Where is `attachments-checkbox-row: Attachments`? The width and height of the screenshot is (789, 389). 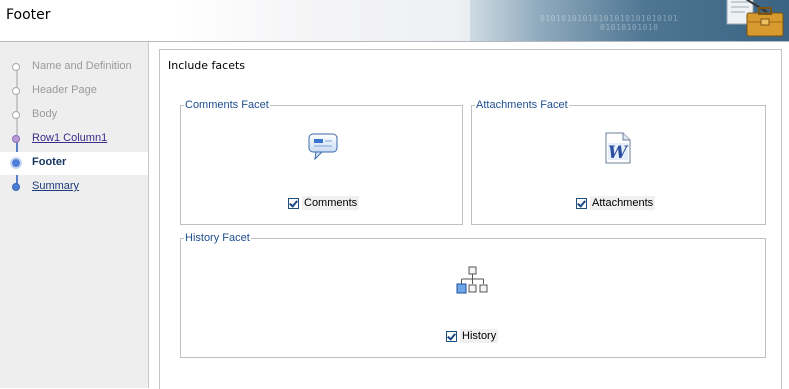
attachments-checkbox-row: Attachments is located at coordinates (616, 203).